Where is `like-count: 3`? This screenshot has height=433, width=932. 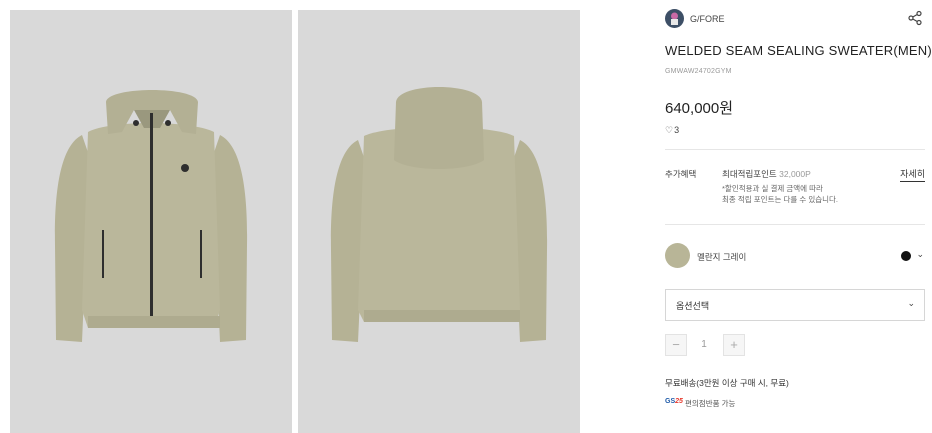 like-count: 3 is located at coordinates (677, 130).